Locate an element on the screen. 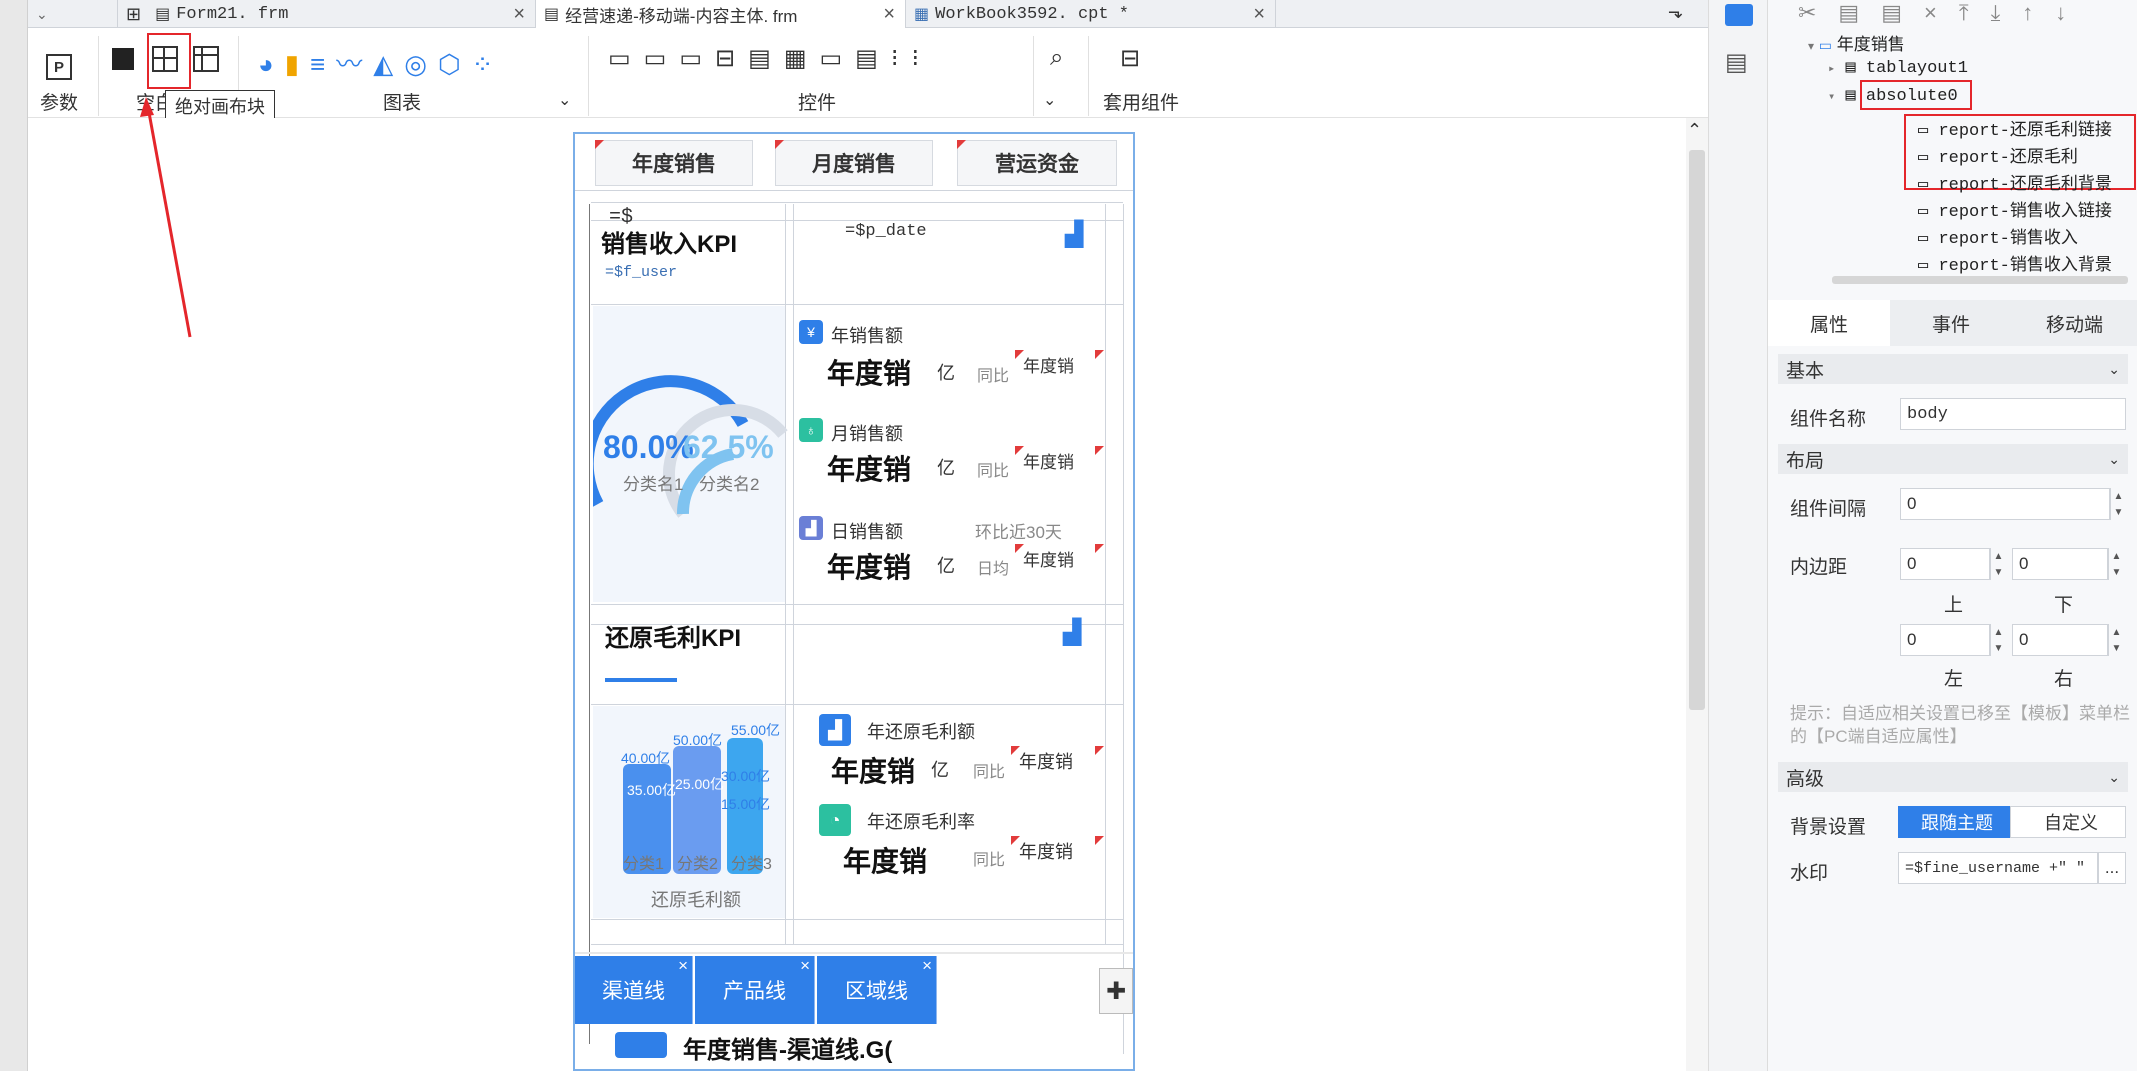 The width and height of the screenshot is (2137, 1071). tab-label: 经营速递-移动端-内容主体. frm is located at coordinates (681, 16).